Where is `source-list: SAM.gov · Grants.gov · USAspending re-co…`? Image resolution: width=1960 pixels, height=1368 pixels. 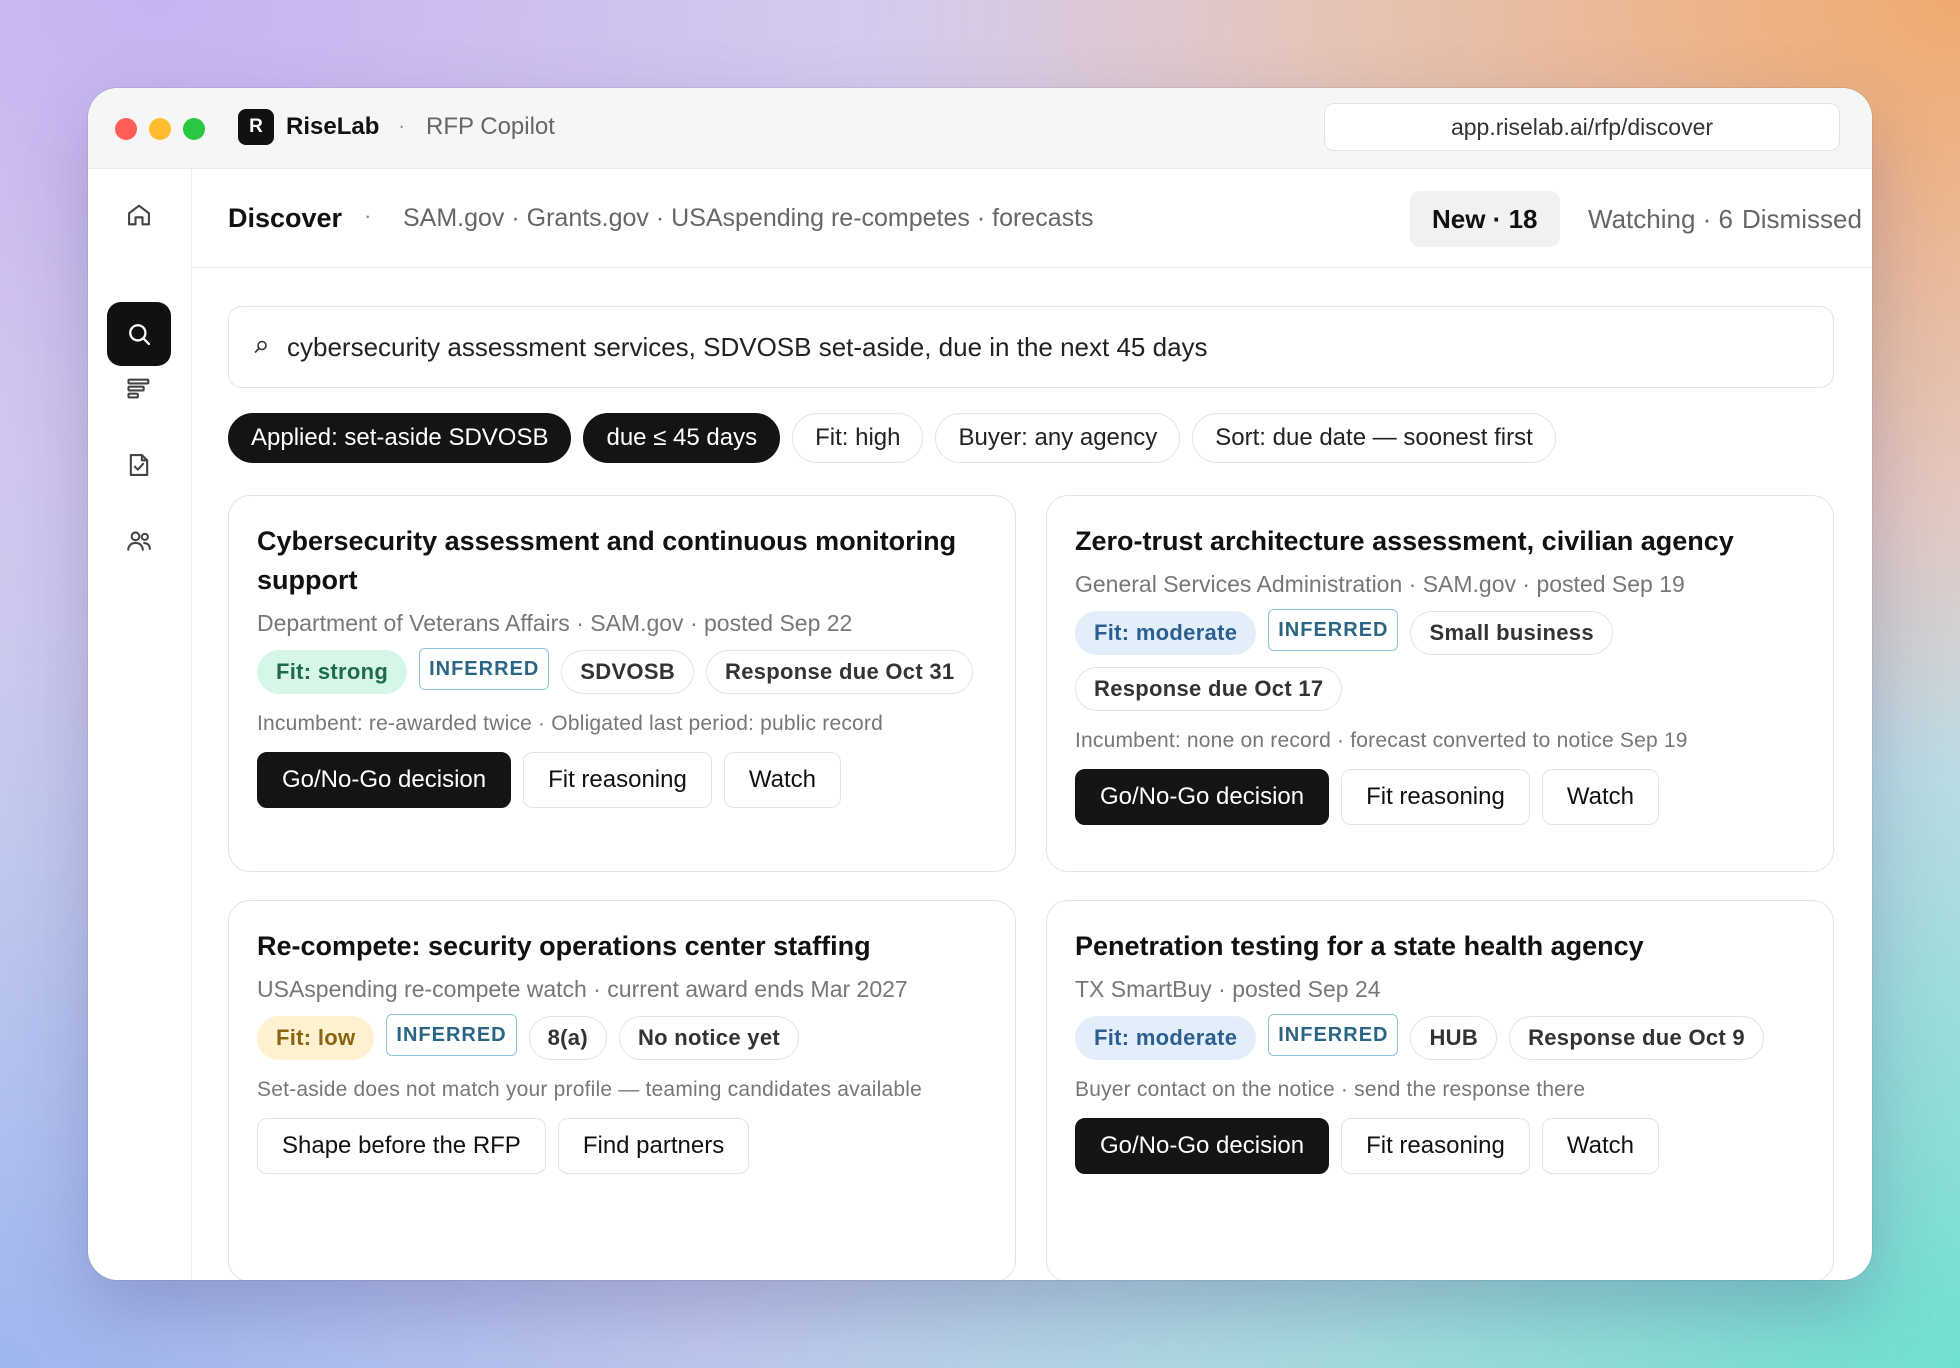 source-list: SAM.gov · Grants.gov · USAspending re-co… is located at coordinates (748, 218).